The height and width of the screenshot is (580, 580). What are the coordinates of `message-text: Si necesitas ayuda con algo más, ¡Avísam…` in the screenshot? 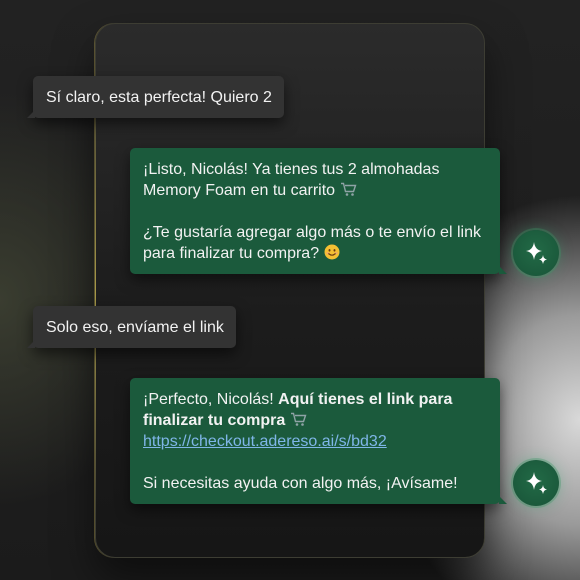 It's located at (300, 483).